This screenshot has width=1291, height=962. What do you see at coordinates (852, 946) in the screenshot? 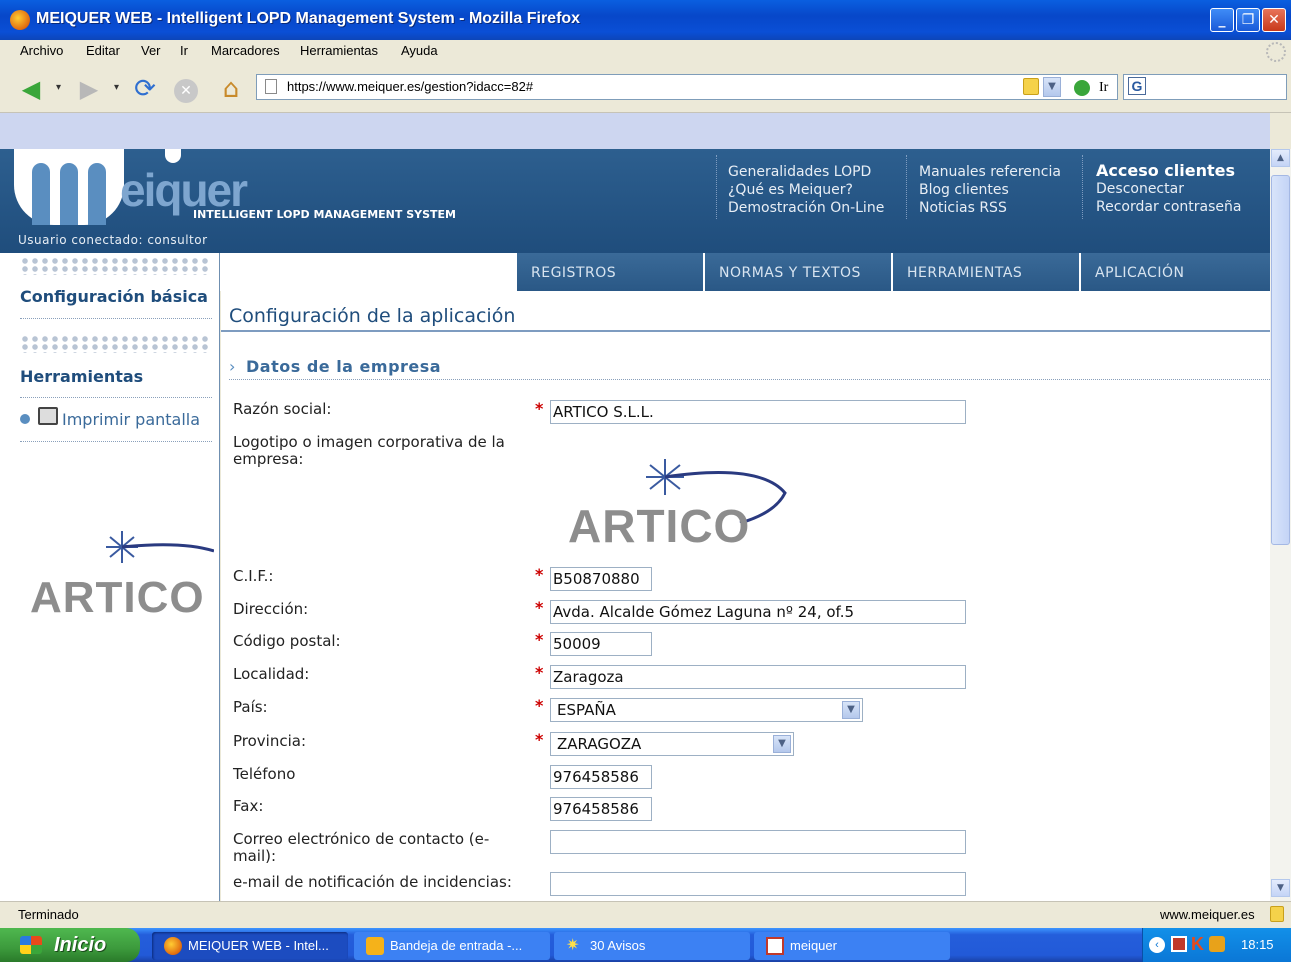
I see `task-meiquer: meiquer` at bounding box center [852, 946].